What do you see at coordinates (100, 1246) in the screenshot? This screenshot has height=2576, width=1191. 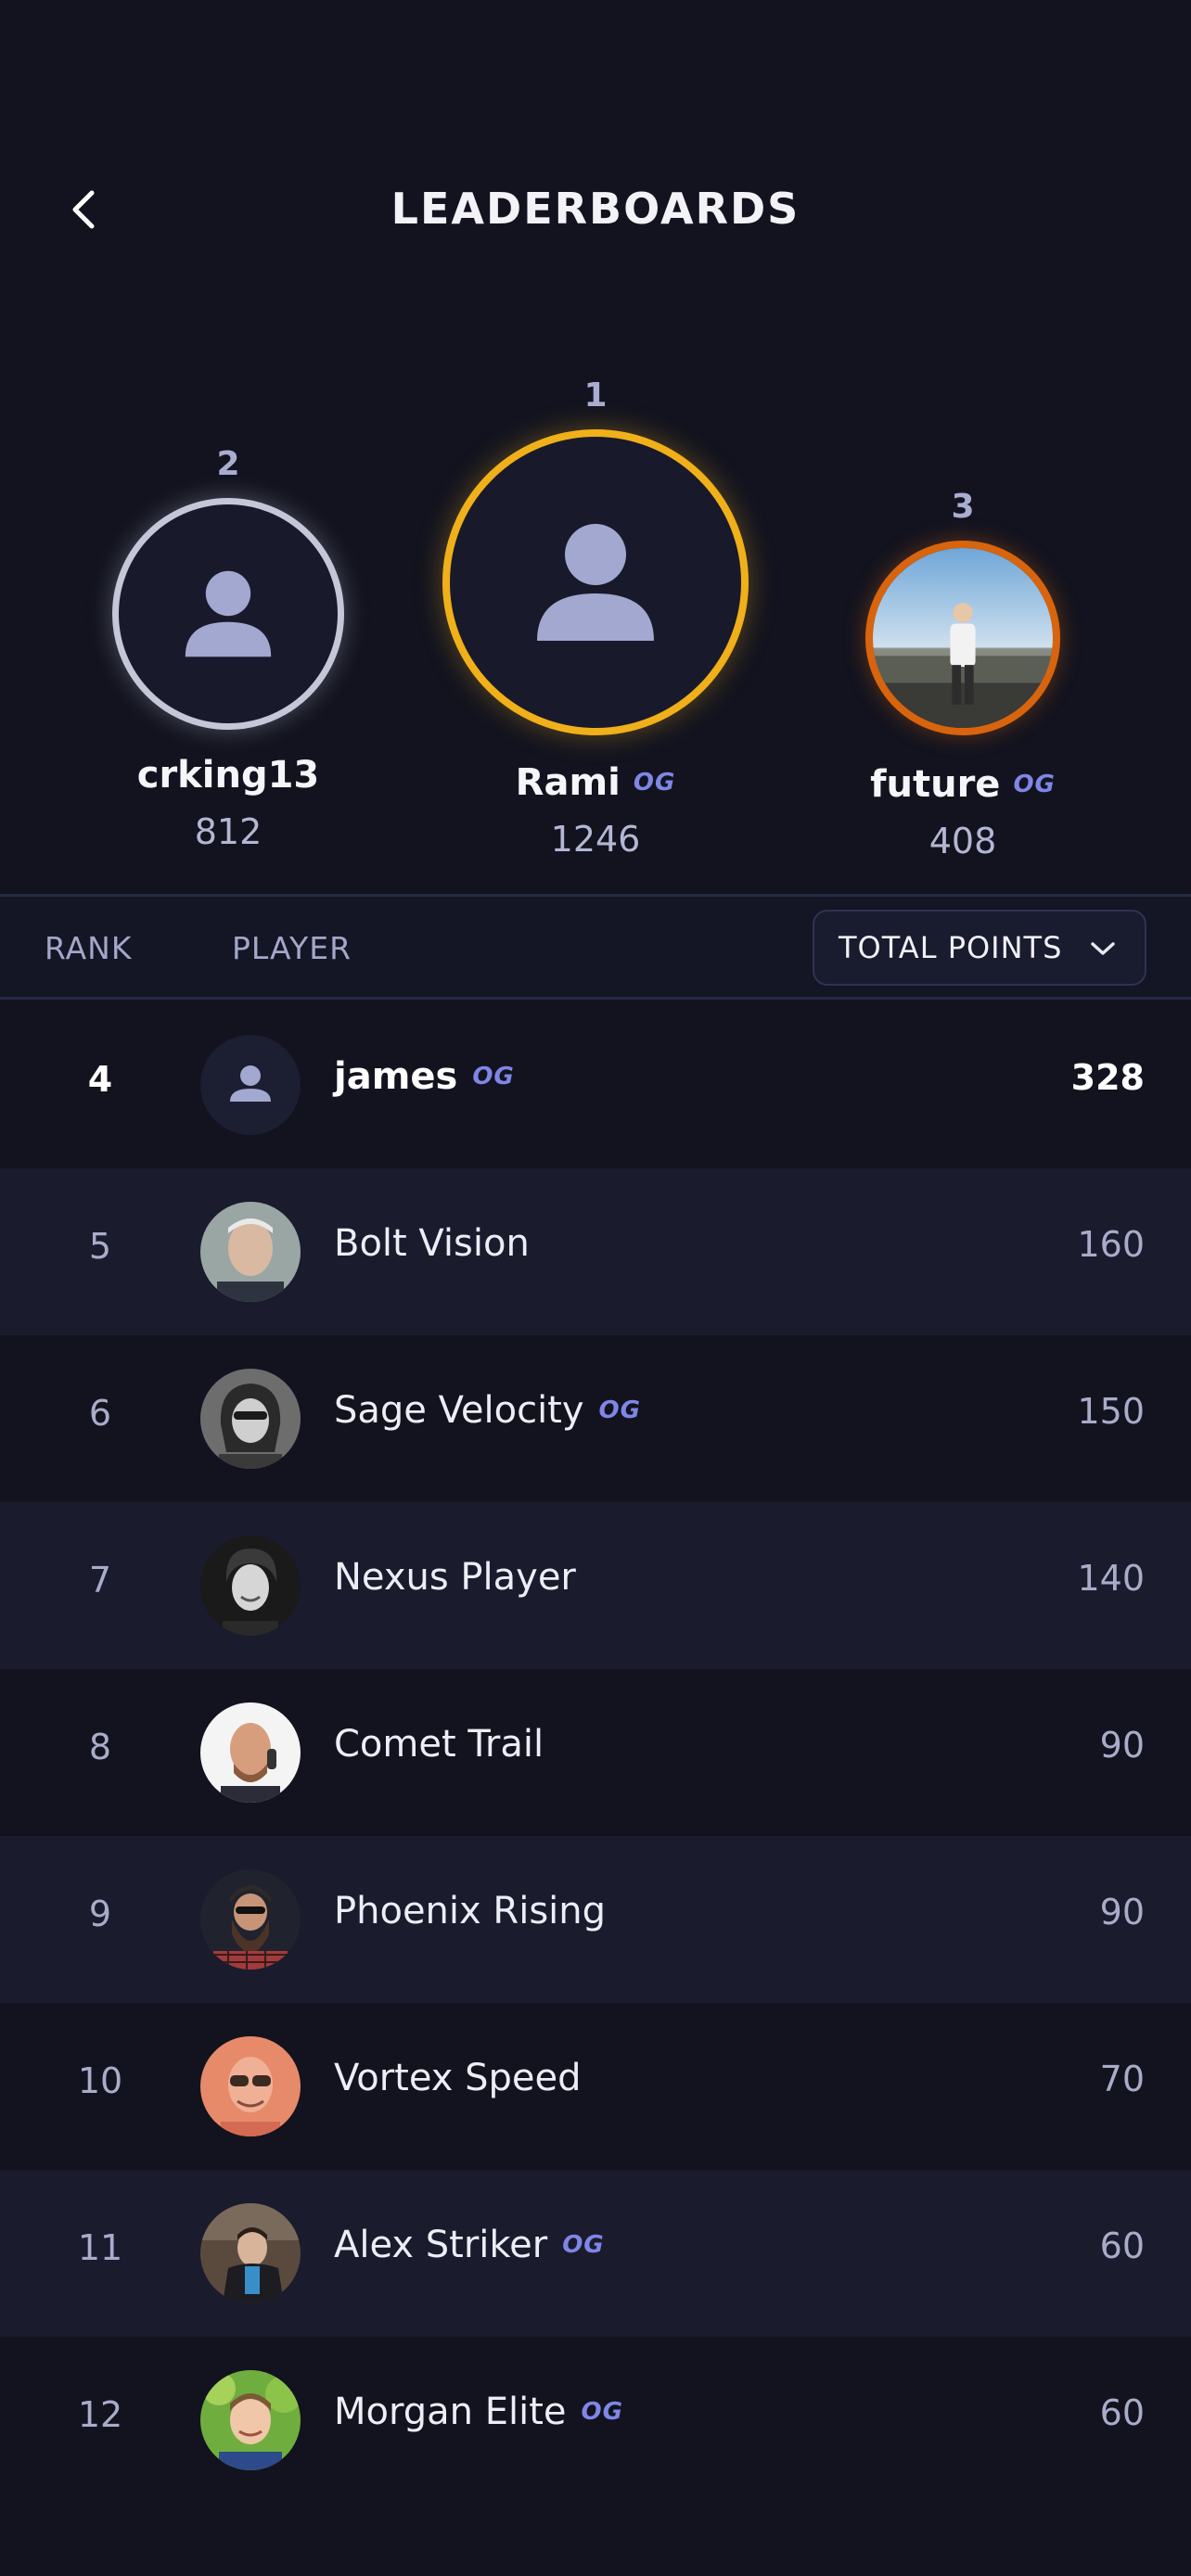 I see `row-rank: 5` at bounding box center [100, 1246].